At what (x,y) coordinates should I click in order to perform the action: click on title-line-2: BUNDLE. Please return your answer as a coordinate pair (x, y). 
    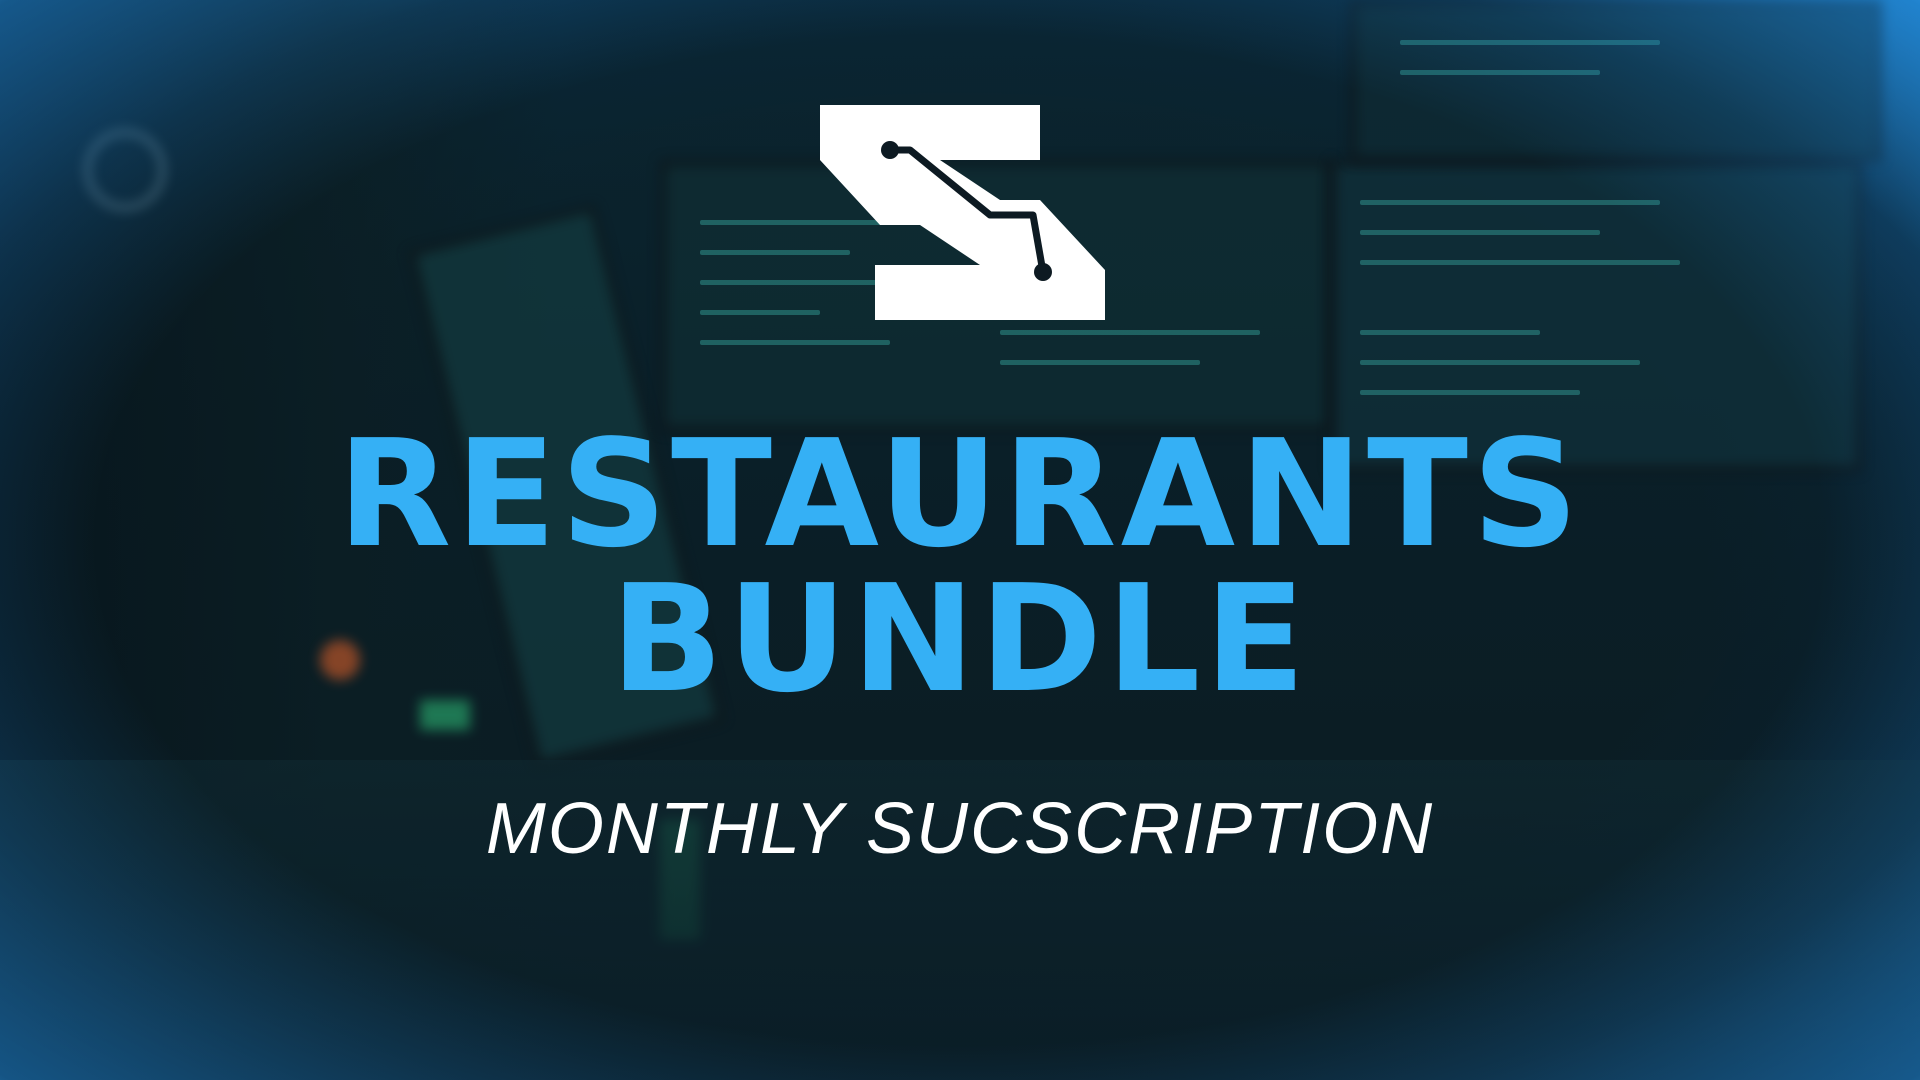
    Looking at the image, I should click on (960, 639).